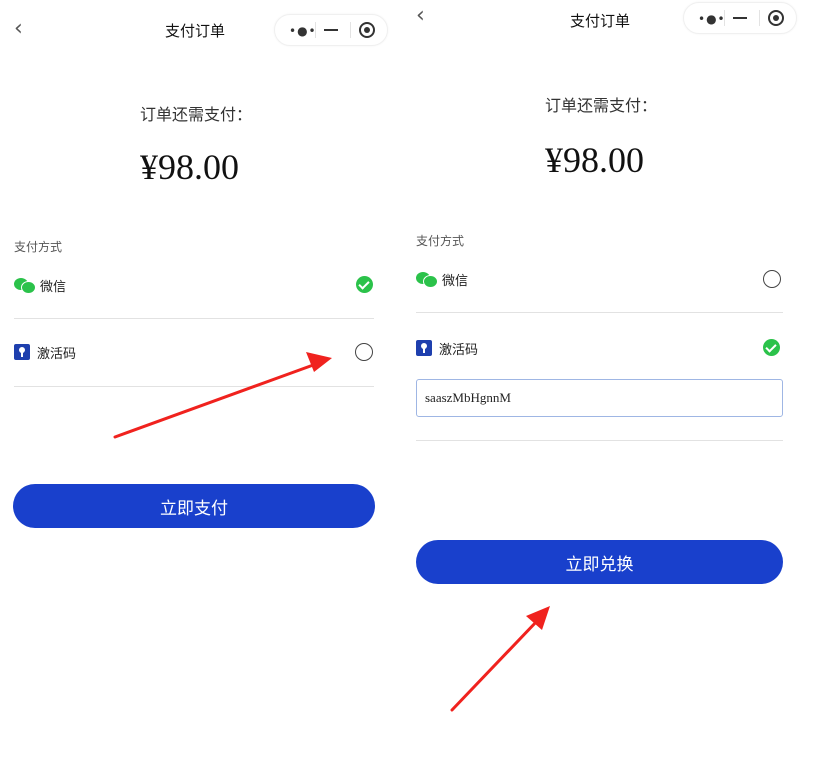 Image resolution: width=820 pixels, height=779 pixels. I want to click on arrow-to-redeem-button, so click(500, 659).